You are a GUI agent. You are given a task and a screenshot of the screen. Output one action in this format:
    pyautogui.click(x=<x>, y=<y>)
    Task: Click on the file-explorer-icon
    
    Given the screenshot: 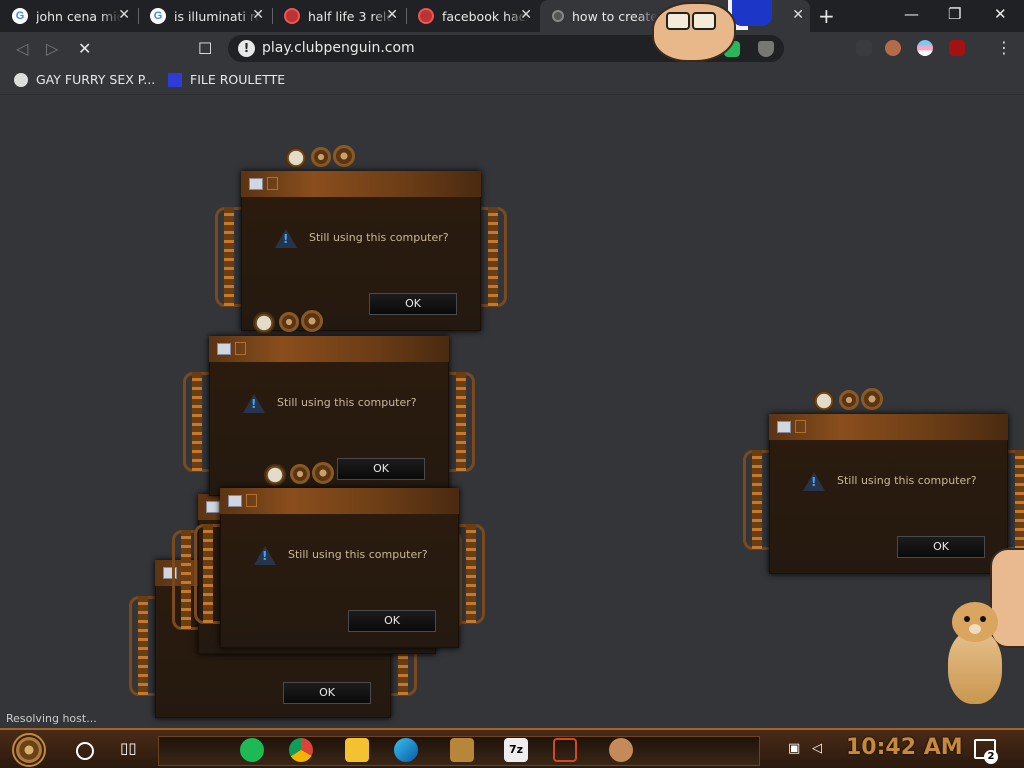 What is the action you would take?
    pyautogui.click(x=357, y=750)
    